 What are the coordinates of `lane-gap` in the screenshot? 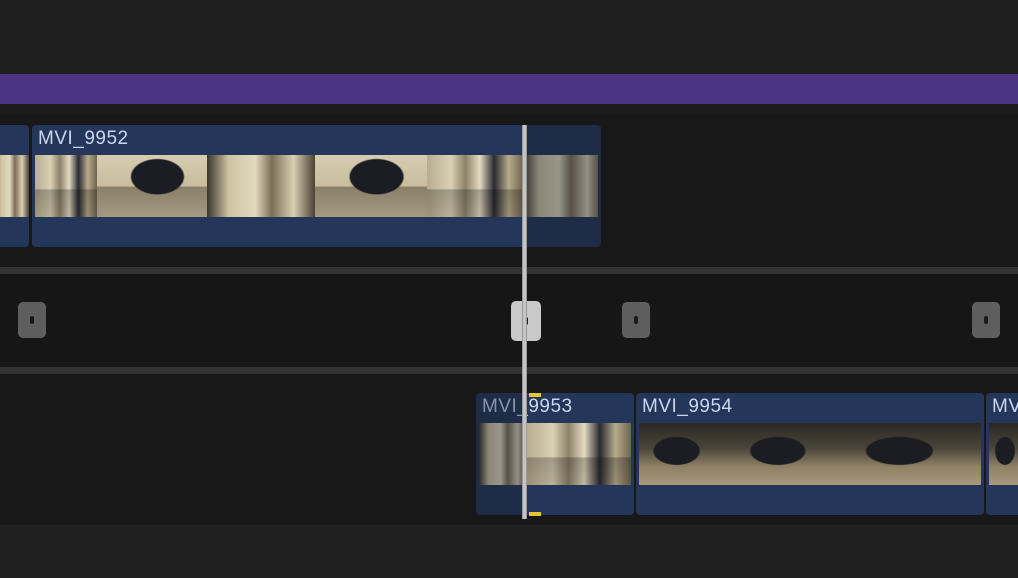 It's located at (509, 109).